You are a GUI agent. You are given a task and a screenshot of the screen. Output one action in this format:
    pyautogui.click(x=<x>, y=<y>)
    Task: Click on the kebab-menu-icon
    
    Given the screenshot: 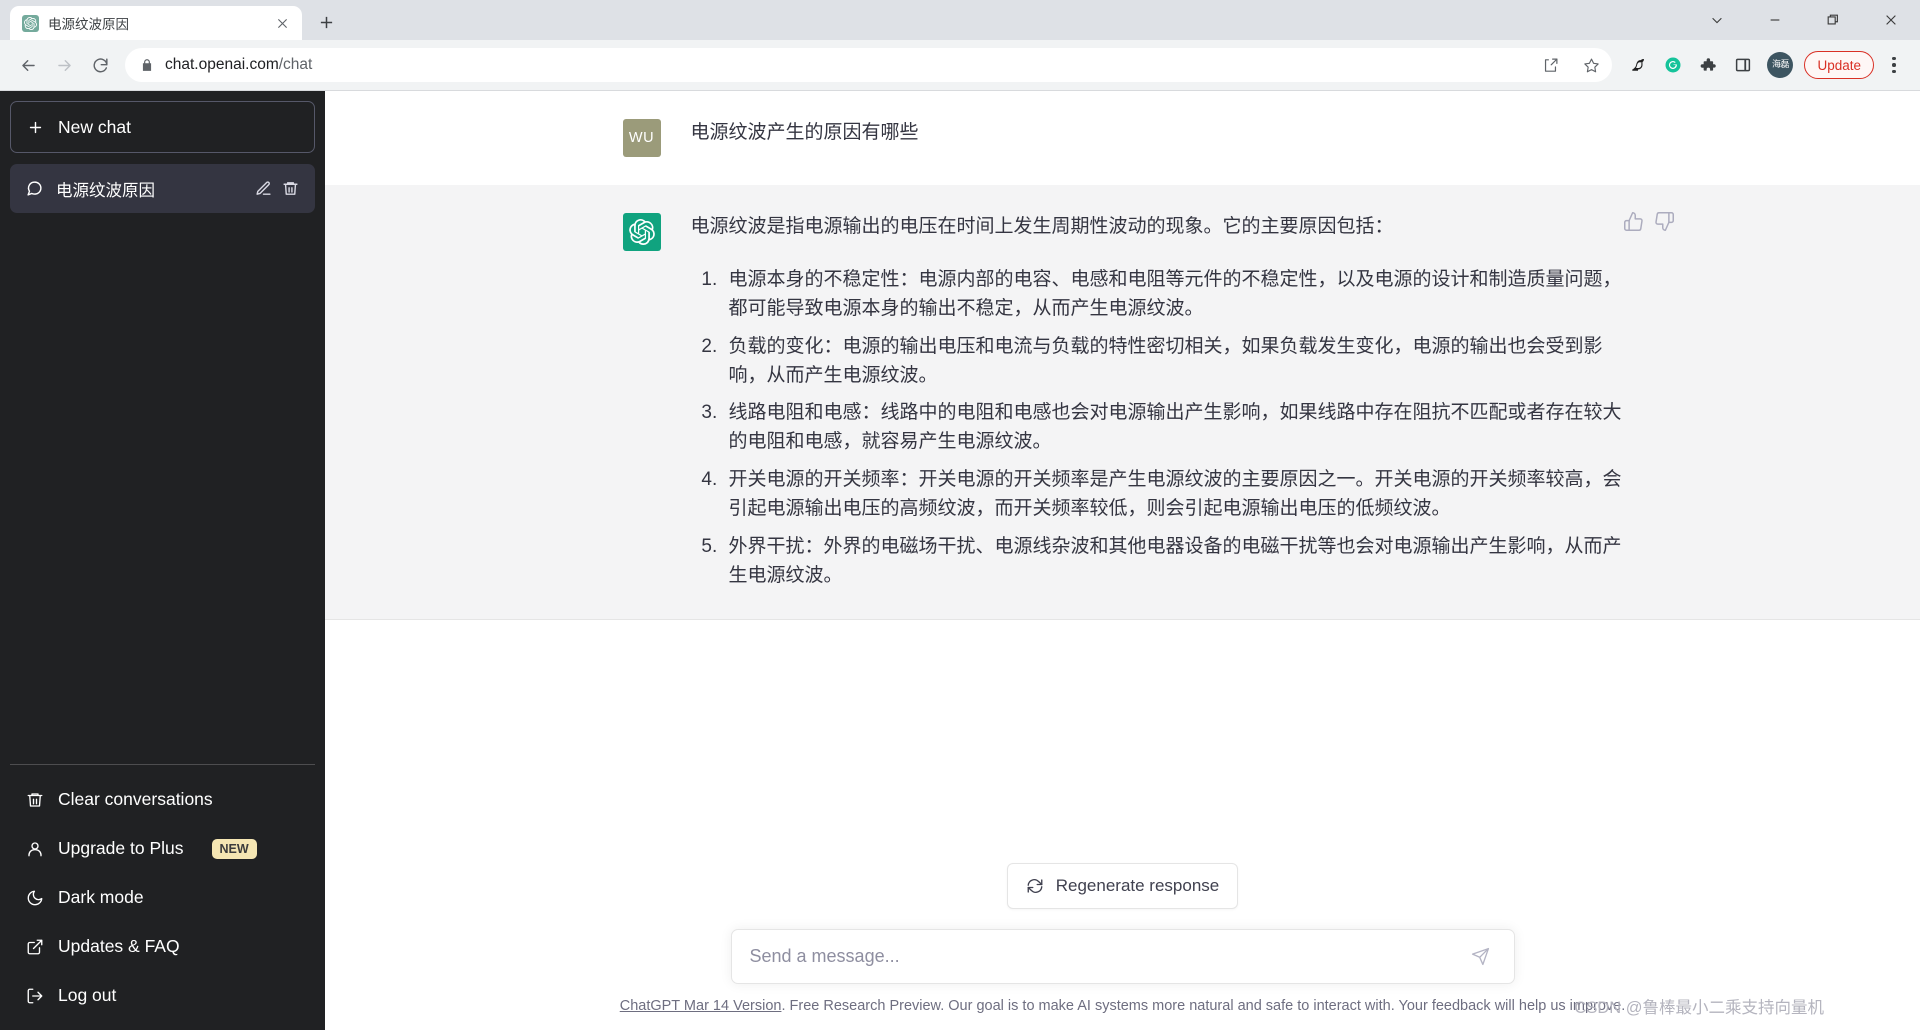 What is the action you would take?
    pyautogui.click(x=1894, y=65)
    